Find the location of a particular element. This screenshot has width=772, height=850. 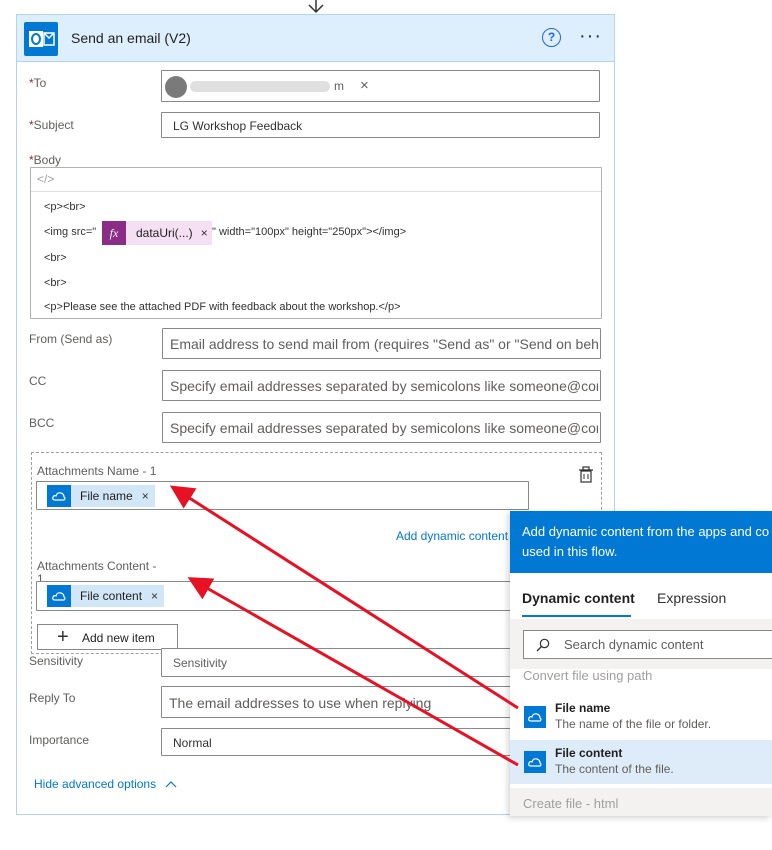

sensitivity-label: Sensitivity is located at coordinates (56, 661).